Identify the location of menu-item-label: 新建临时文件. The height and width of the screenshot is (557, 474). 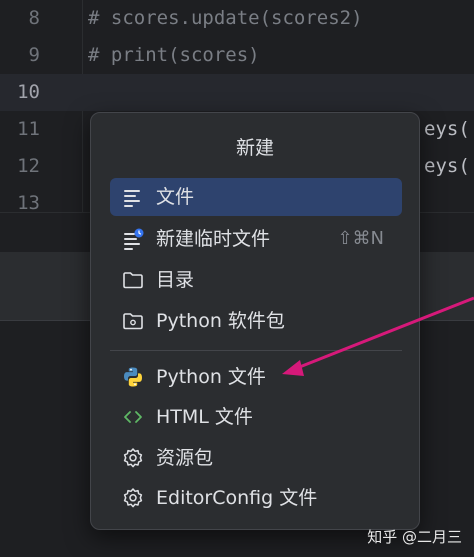
(213, 239).